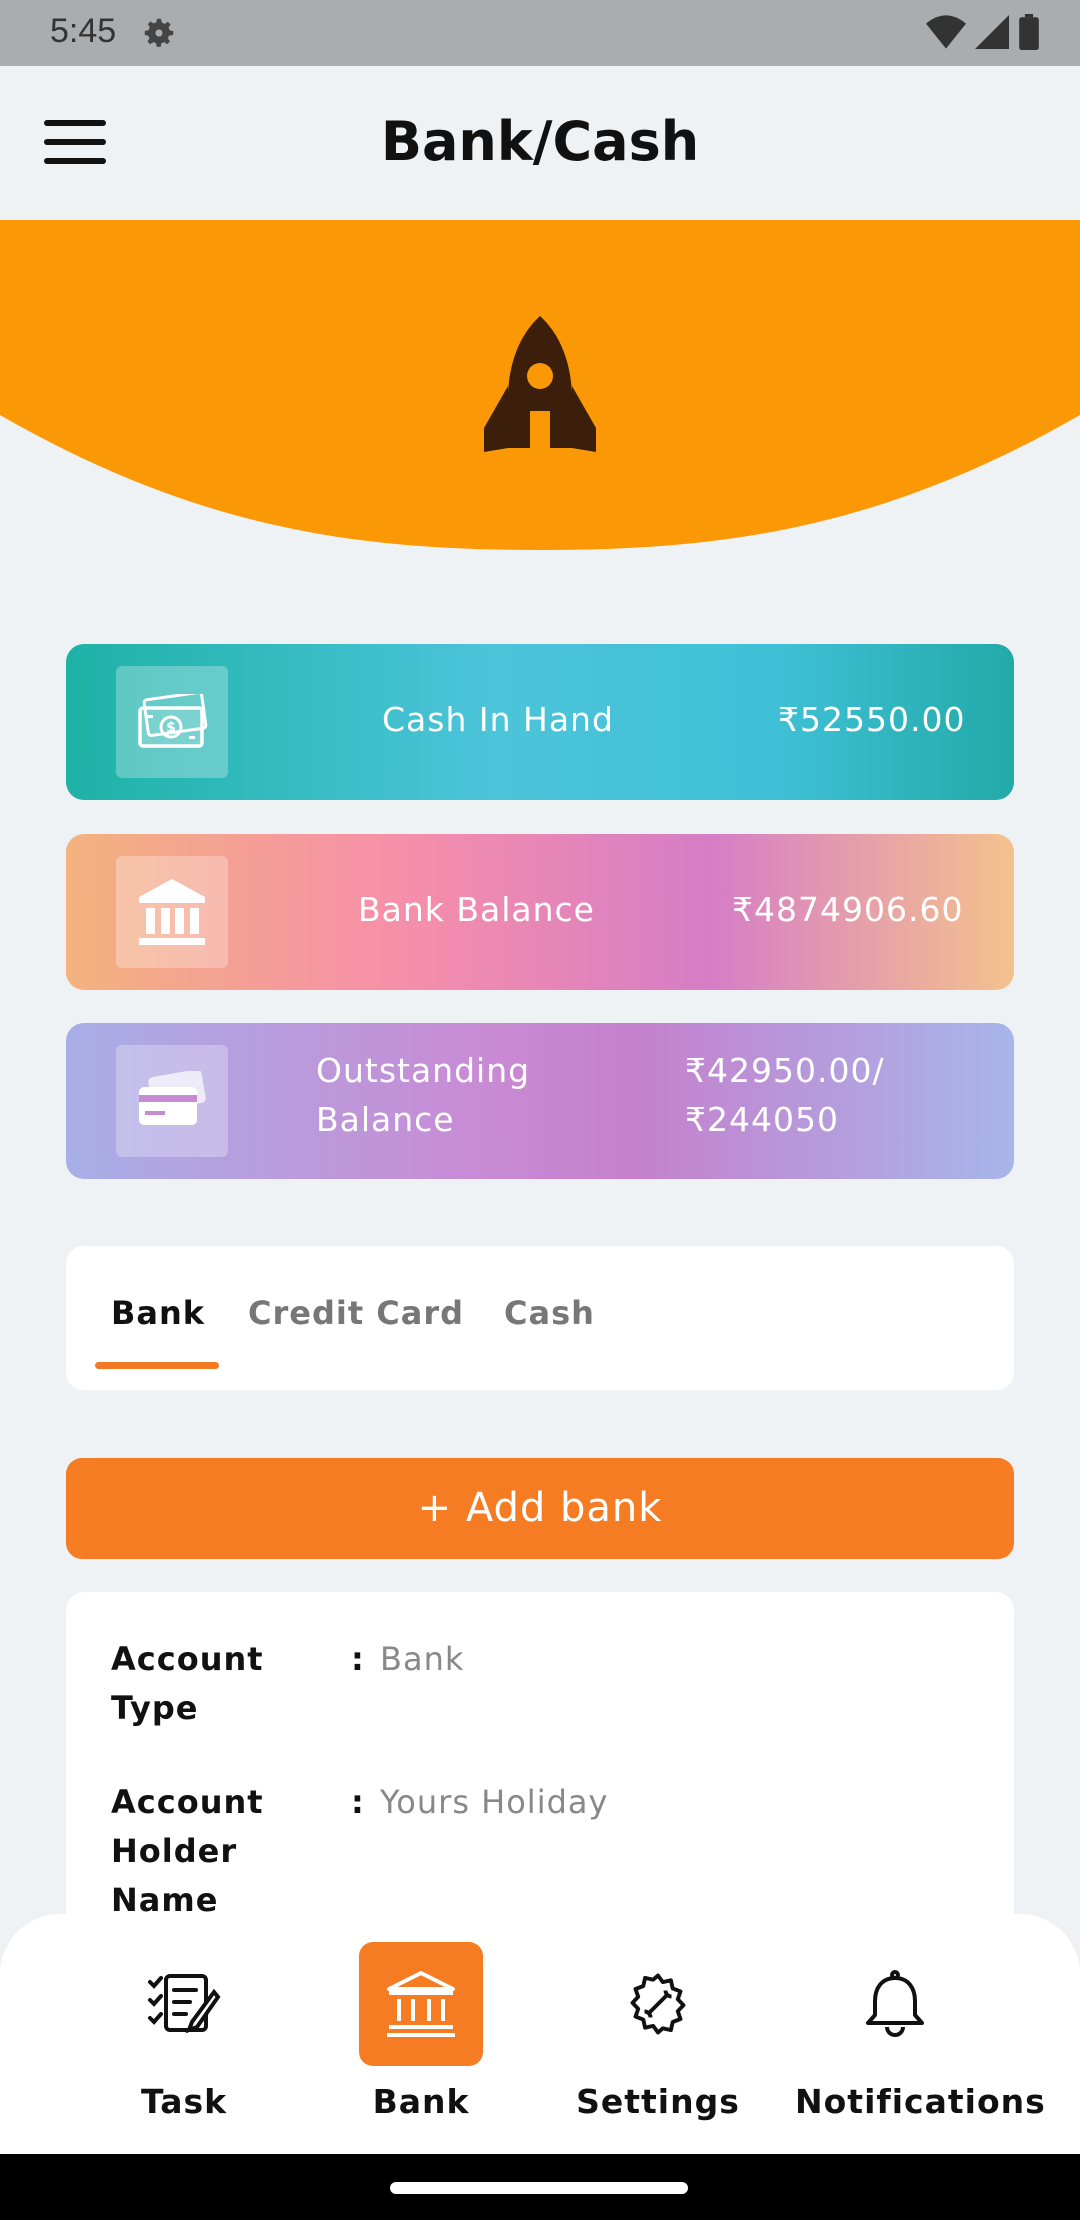  What do you see at coordinates (187, 1851) in the screenshot?
I see `account-holder-label: Account Holder Name` at bounding box center [187, 1851].